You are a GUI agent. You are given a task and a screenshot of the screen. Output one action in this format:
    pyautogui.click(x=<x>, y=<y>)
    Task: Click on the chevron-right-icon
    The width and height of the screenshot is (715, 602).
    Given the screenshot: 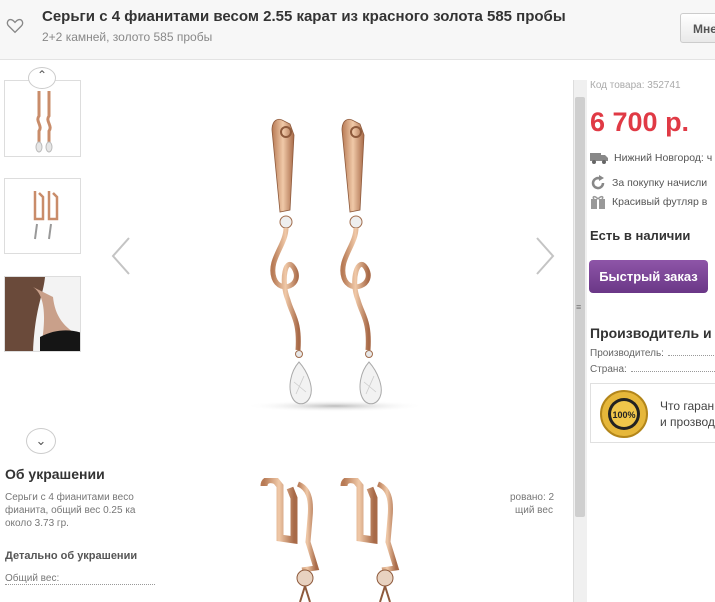 What is the action you would take?
    pyautogui.click(x=545, y=256)
    